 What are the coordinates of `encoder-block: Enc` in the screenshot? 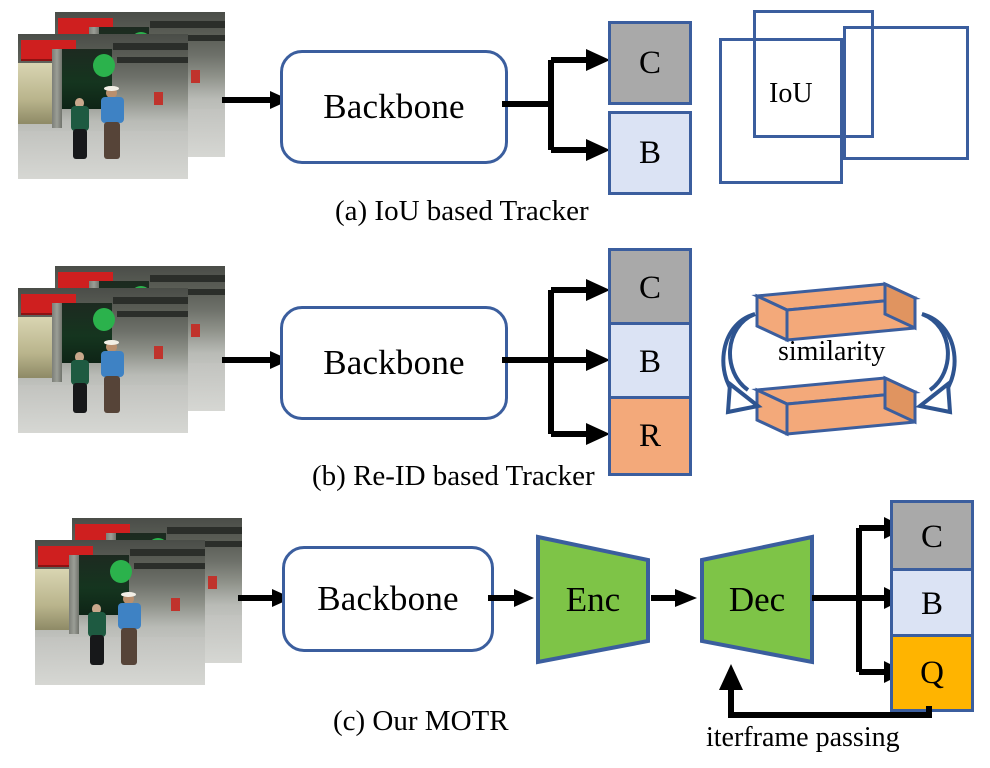 It's located at (593, 599).